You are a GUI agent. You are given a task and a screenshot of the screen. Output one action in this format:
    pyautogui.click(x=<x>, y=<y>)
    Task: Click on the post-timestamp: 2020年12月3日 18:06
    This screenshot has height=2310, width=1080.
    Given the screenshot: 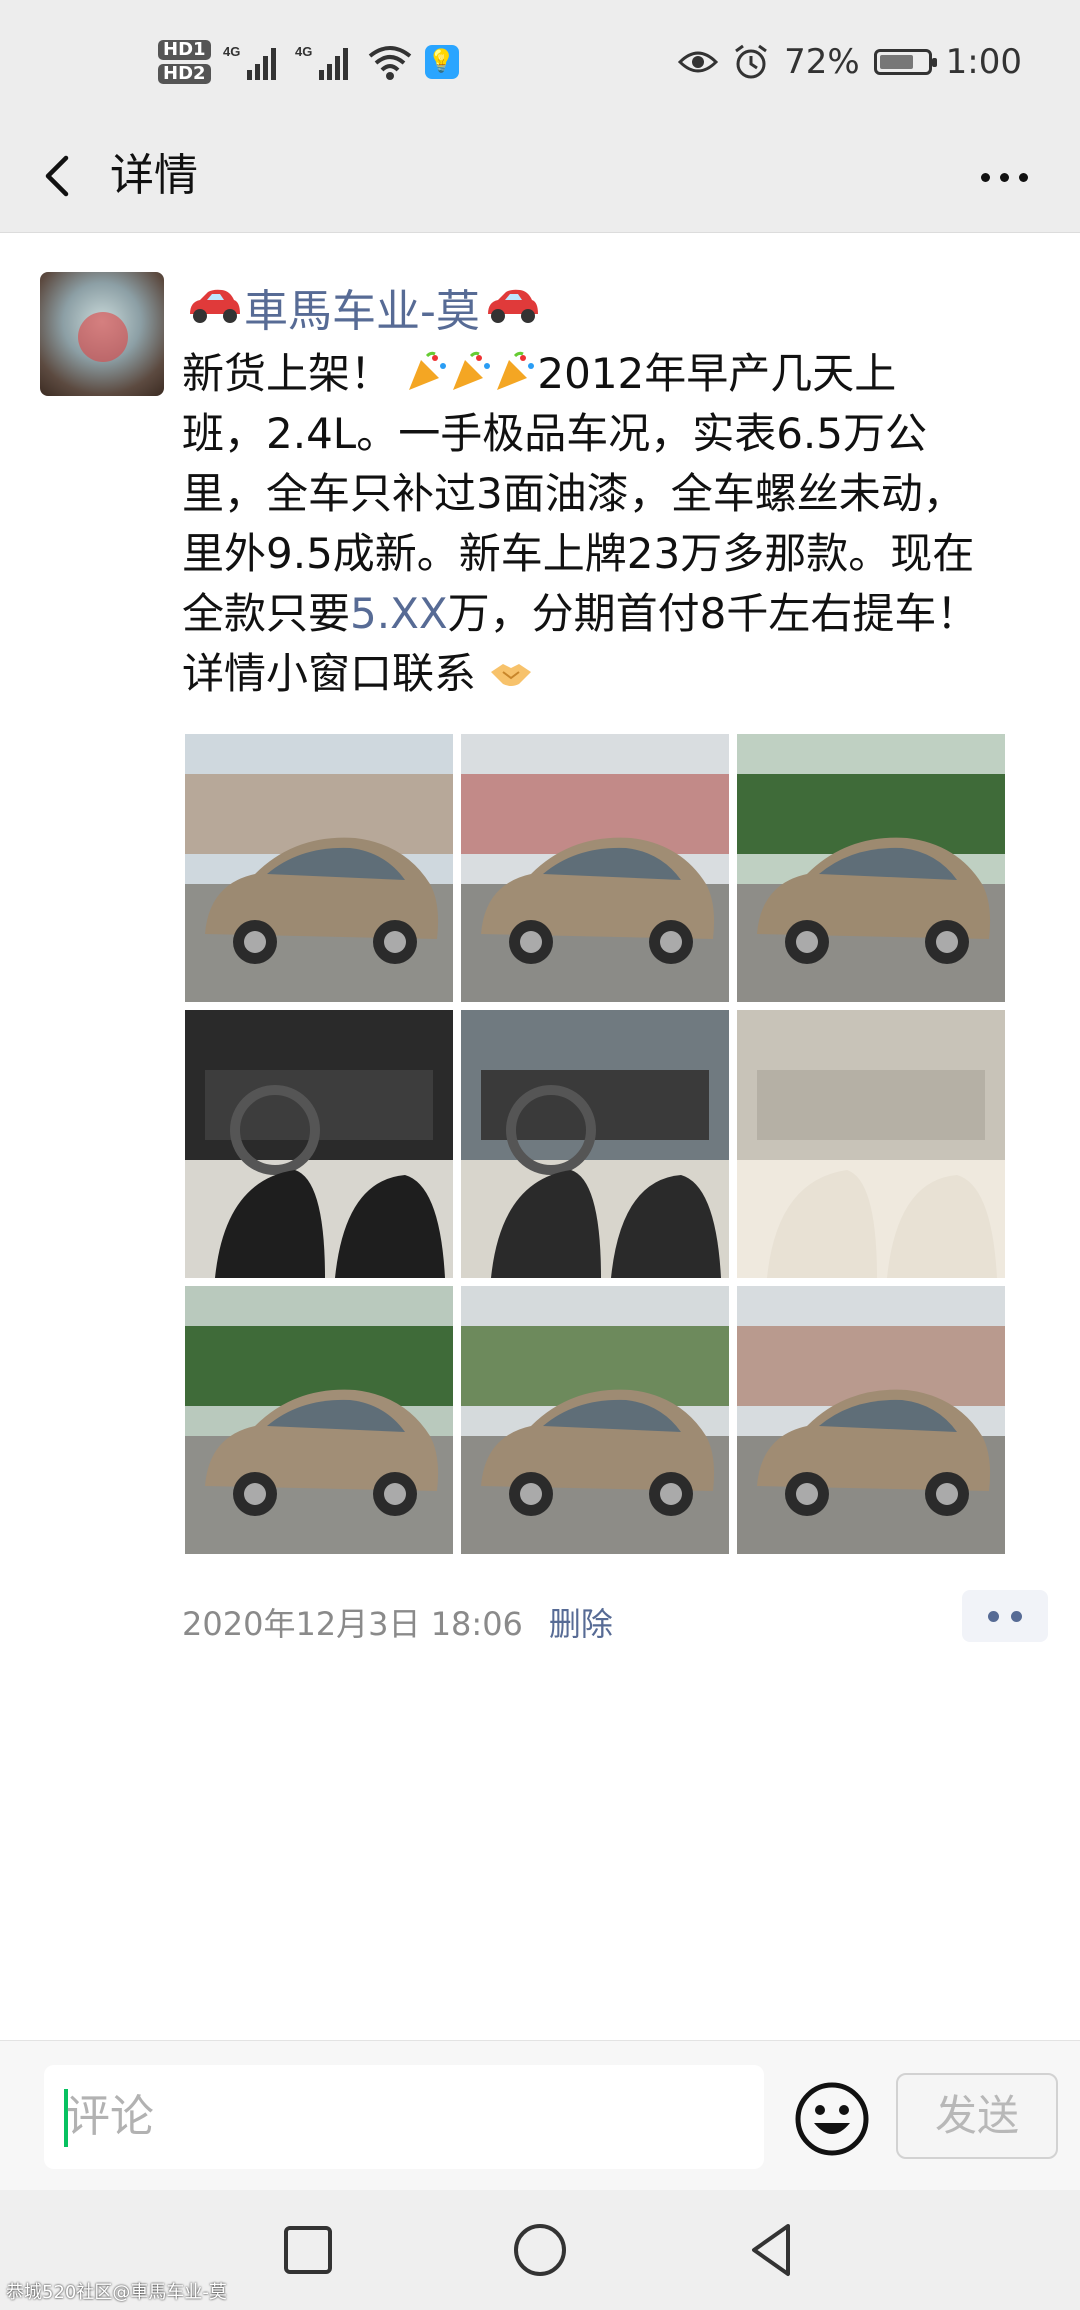 What is the action you would take?
    pyautogui.click(x=352, y=1624)
    